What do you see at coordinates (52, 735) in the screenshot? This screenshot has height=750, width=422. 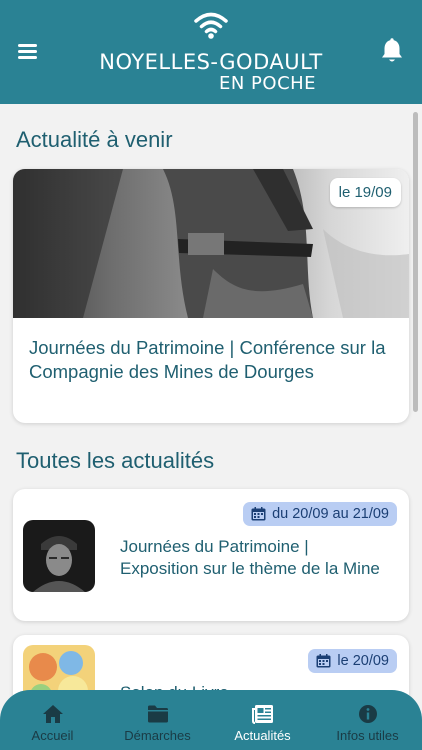 I see `tab-label-accueil: Accueil` at bounding box center [52, 735].